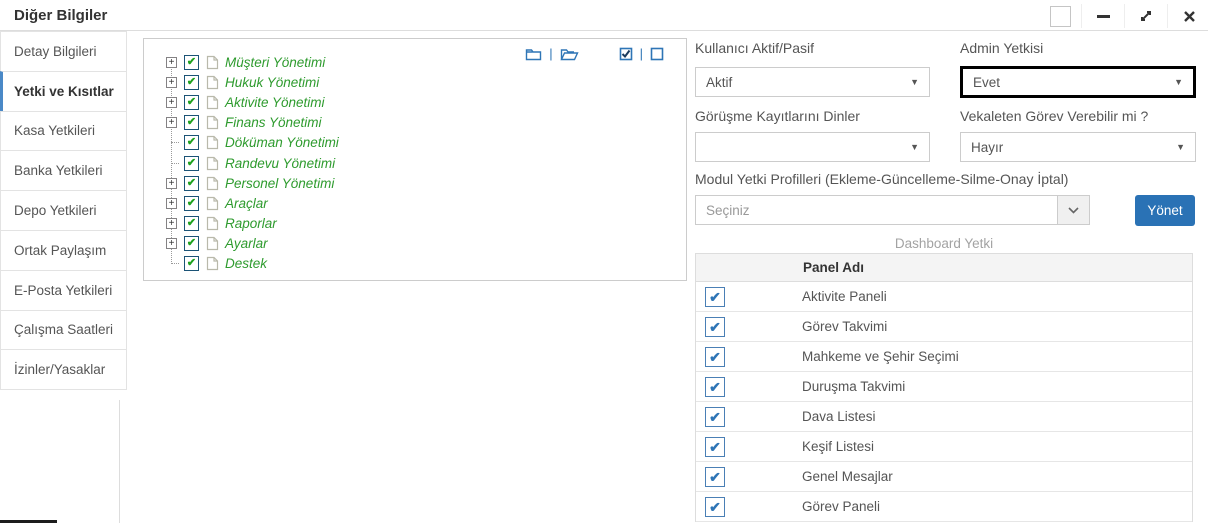  I want to click on combobox-dropdown-button, so click(1073, 210).